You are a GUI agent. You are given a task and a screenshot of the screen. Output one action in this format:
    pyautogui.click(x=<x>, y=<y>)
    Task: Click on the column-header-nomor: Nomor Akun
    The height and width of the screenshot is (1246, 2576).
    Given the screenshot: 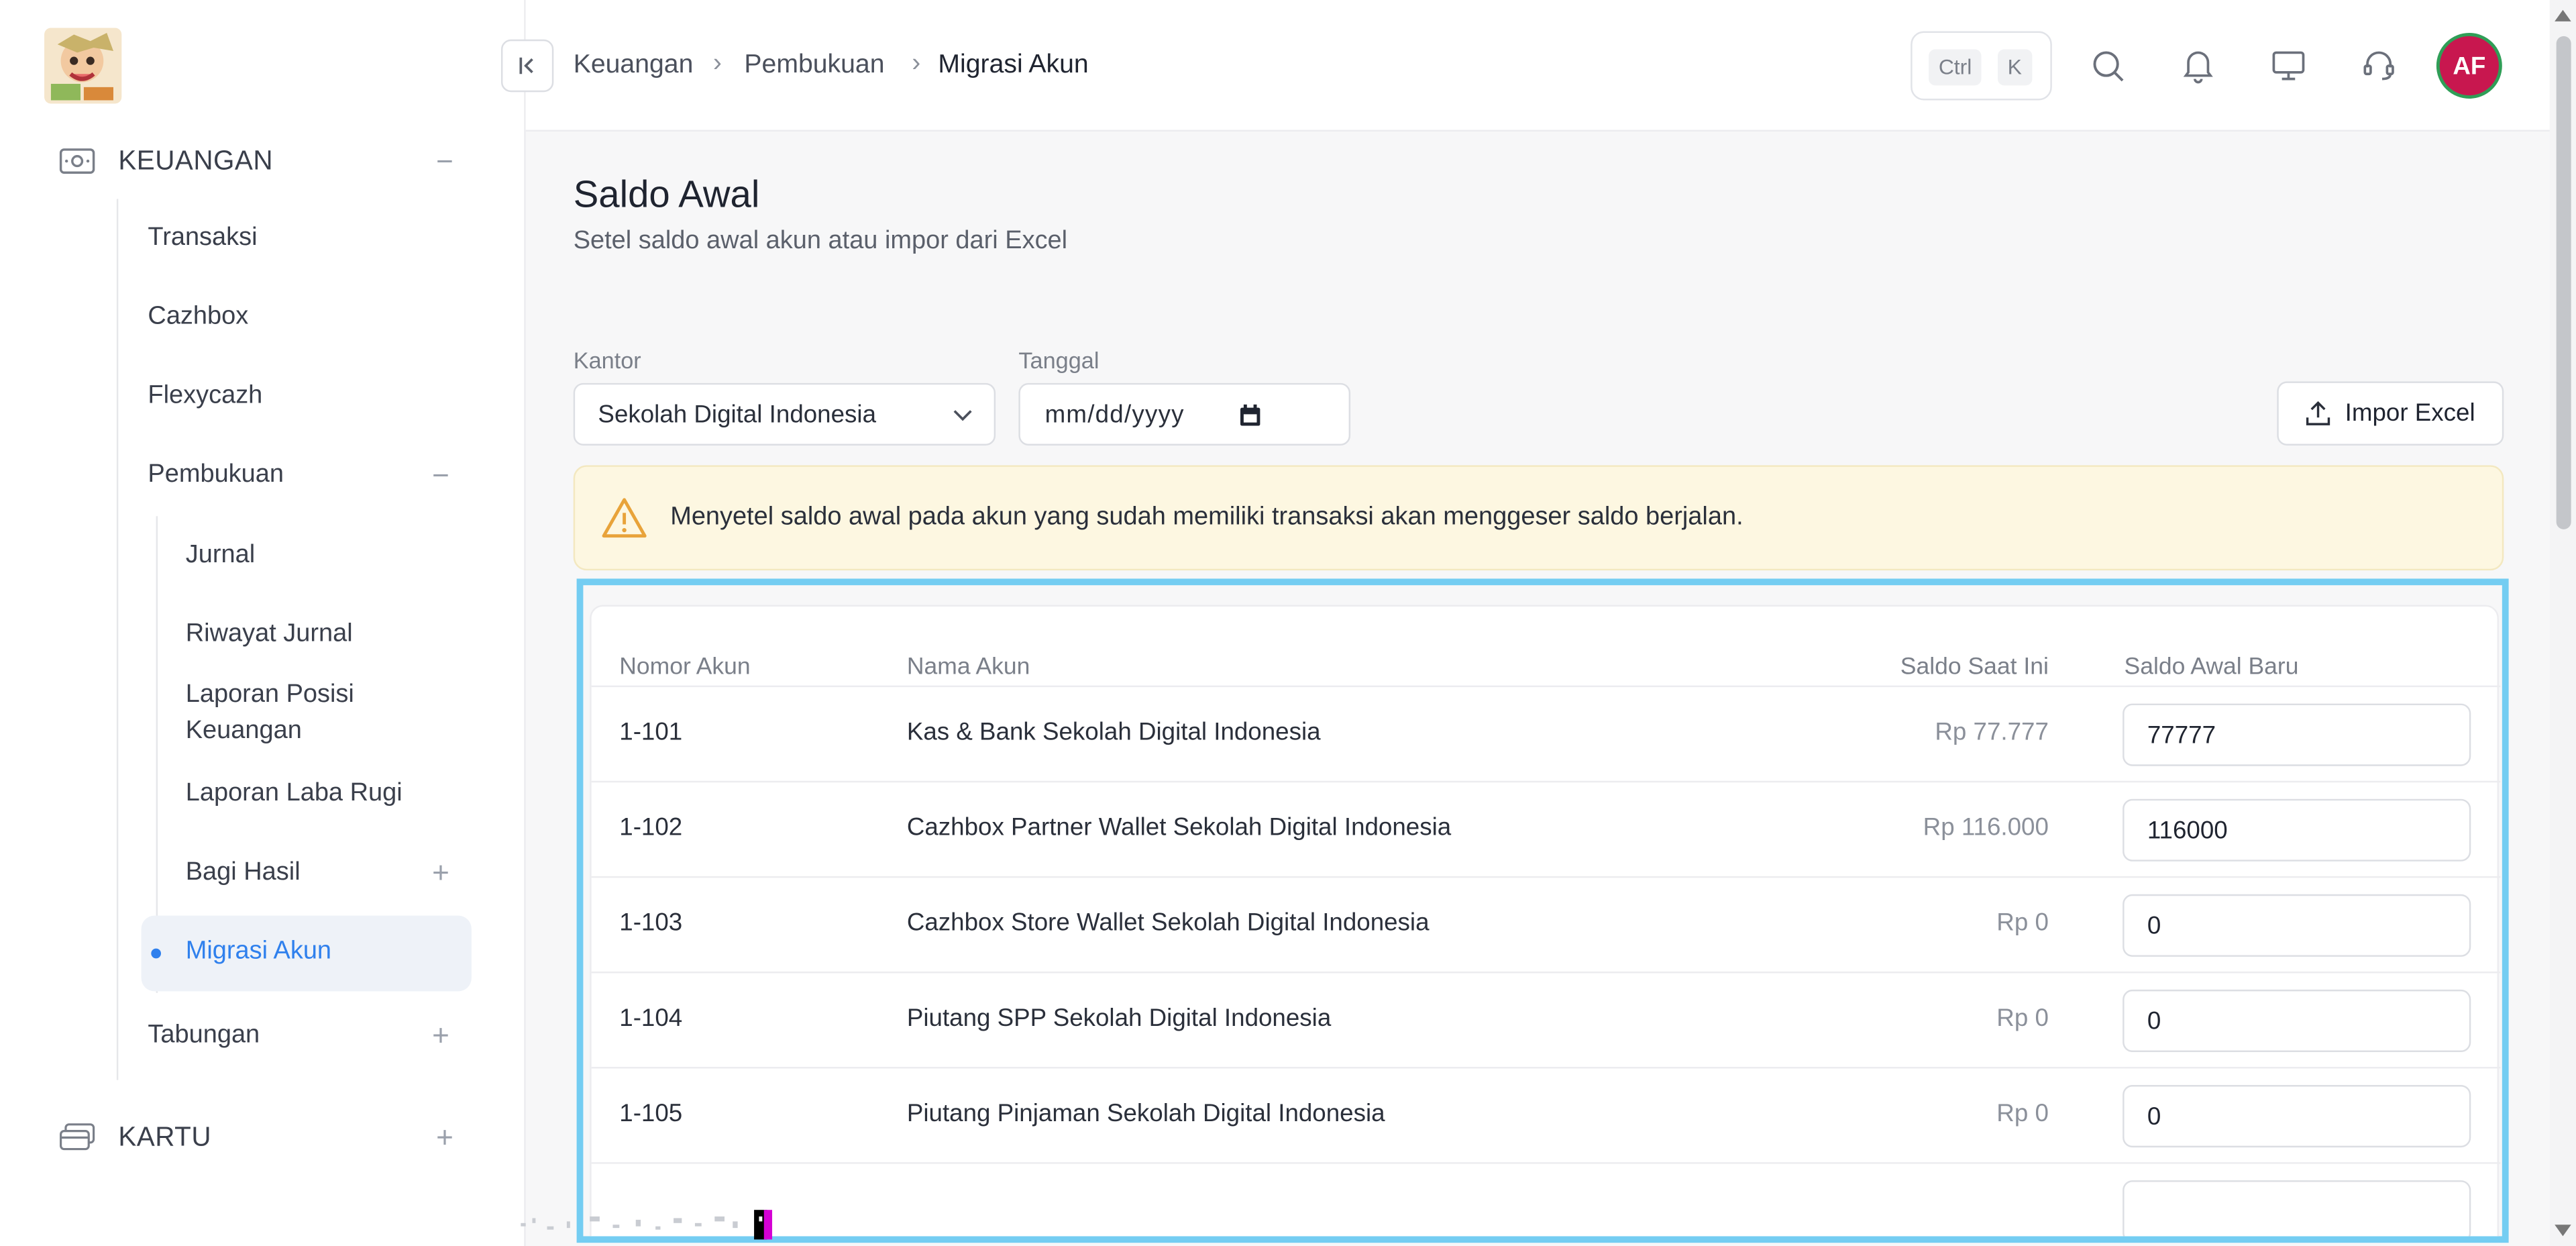 What is the action you would take?
    pyautogui.click(x=685, y=667)
    